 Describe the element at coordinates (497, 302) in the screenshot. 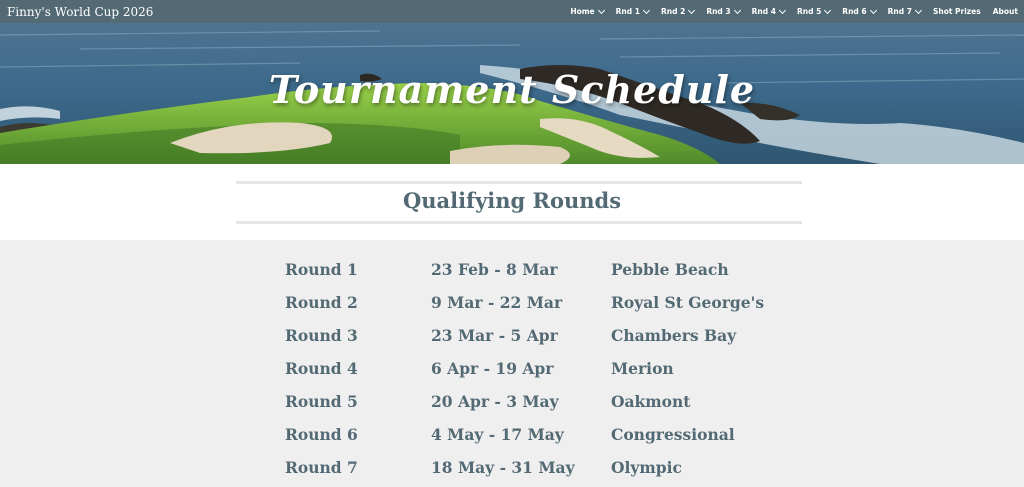

I see `round-dates: 9 Mar - 22 Mar` at that location.